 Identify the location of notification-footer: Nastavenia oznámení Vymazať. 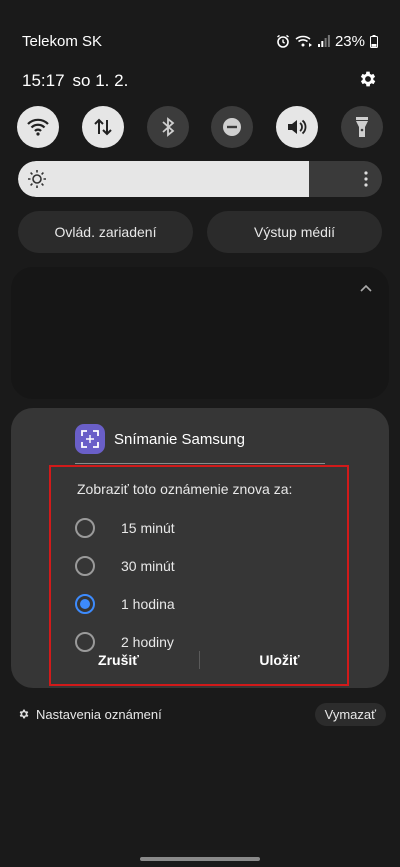
(202, 714).